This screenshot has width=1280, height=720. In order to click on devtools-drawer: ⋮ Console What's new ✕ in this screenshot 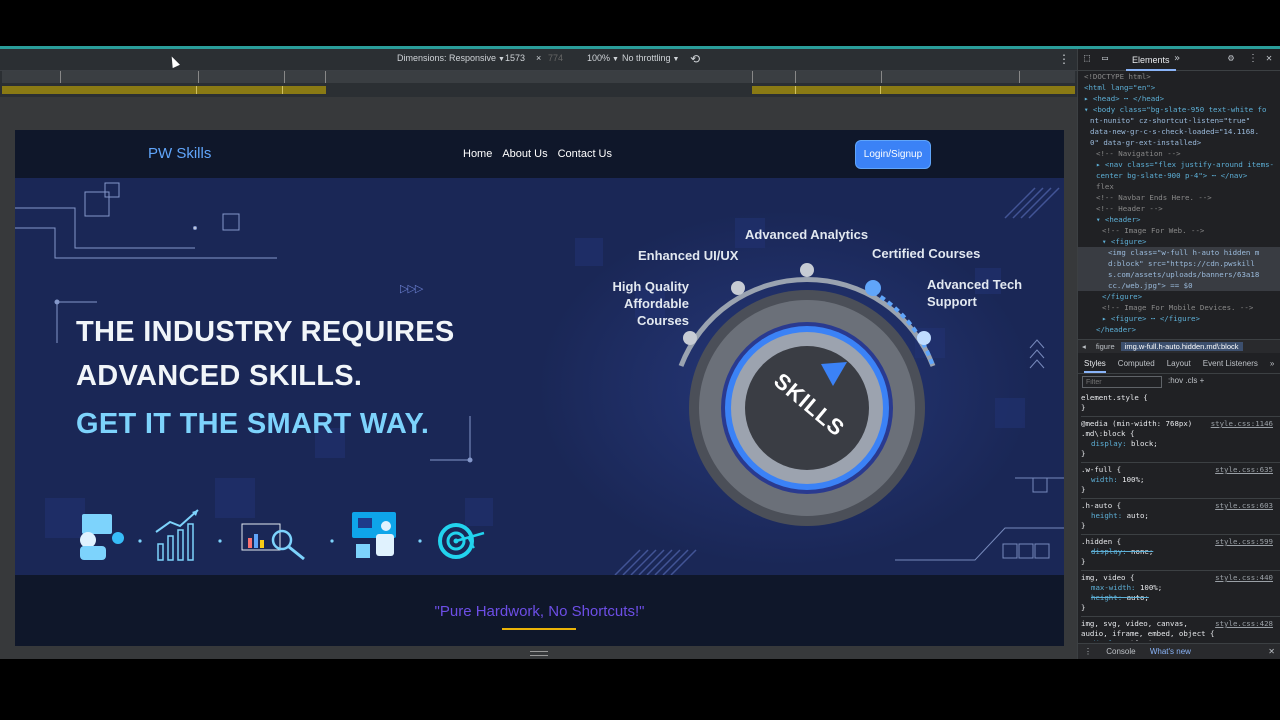, I will do `click(1179, 651)`.